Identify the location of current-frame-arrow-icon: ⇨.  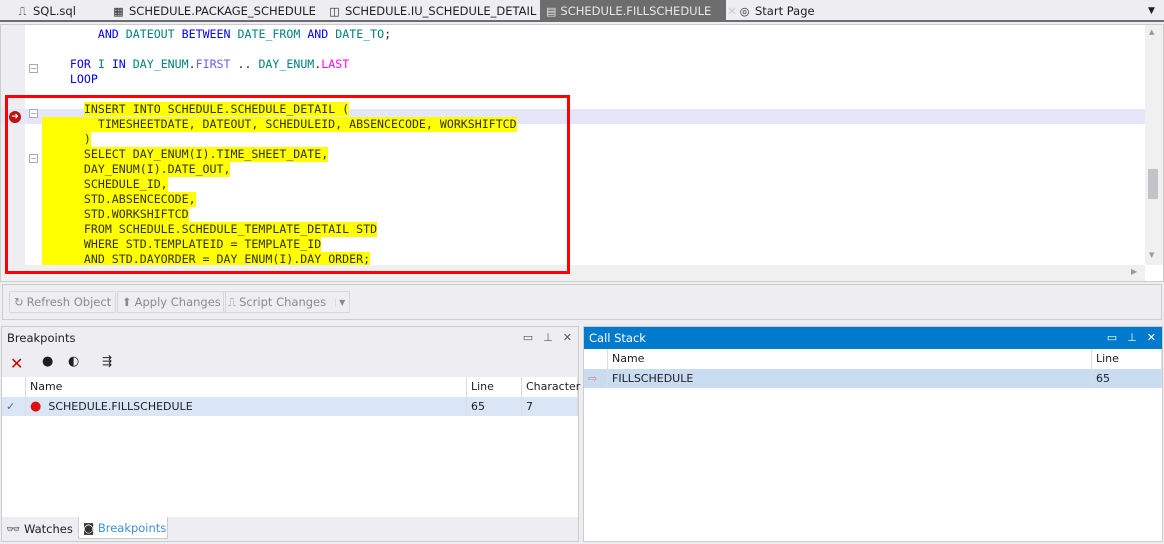
(596, 378).